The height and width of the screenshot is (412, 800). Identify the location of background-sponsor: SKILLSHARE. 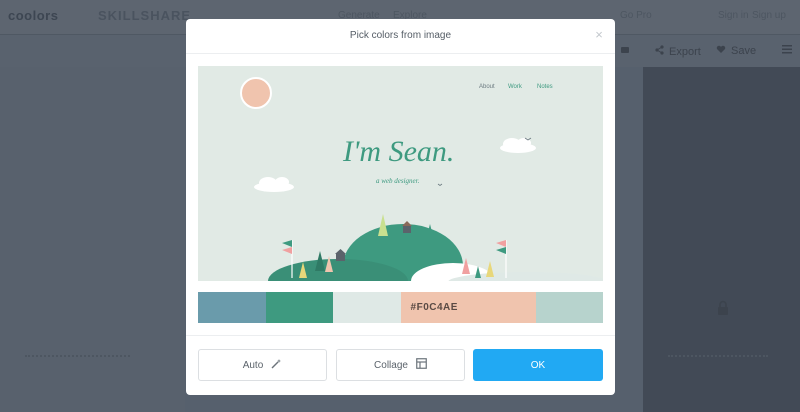
(145, 15).